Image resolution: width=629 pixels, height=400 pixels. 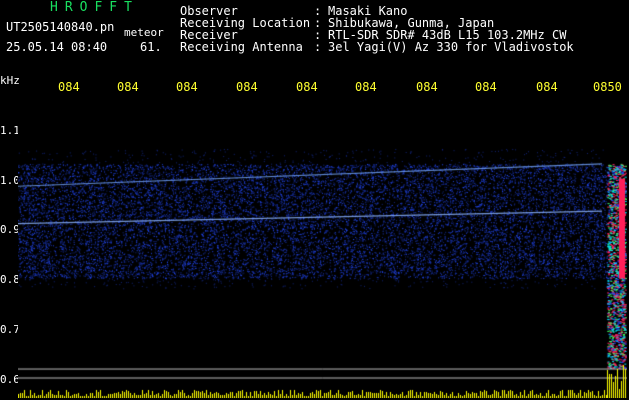 What do you see at coordinates (94, 7) in the screenshot?
I see `brand-title: HROFFT` at bounding box center [94, 7].